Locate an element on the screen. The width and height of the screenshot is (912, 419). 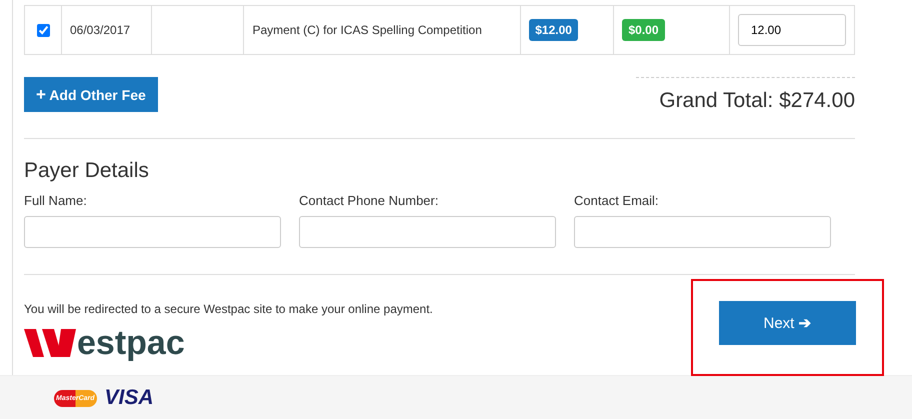
description-text: Payment (C) for ICAS Spelling Competition is located at coordinates (367, 30).